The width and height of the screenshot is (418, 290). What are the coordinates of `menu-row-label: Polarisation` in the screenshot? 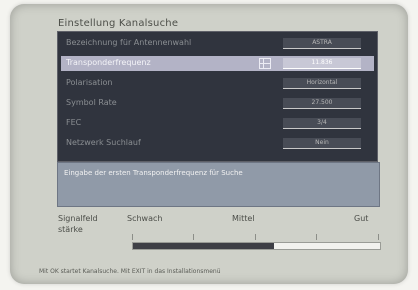 It's located at (89, 82).